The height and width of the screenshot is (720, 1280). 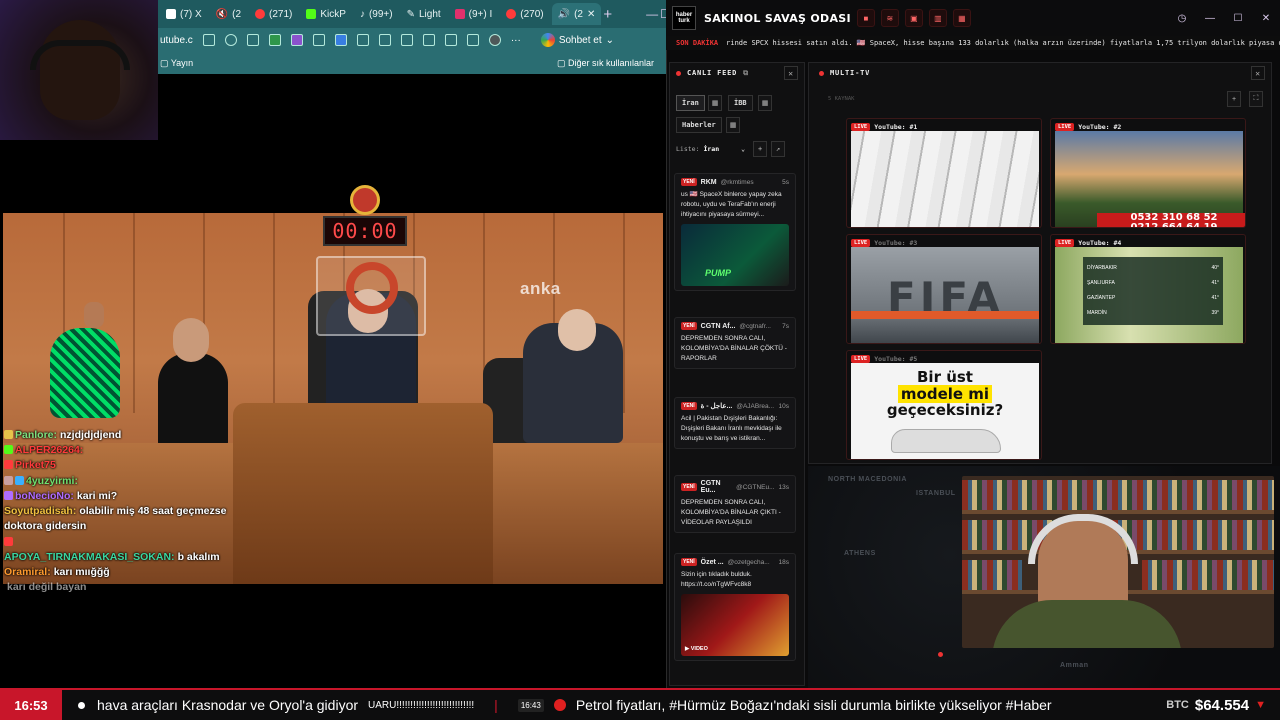 I want to click on chat-username: Panlore:, so click(x=36, y=435).